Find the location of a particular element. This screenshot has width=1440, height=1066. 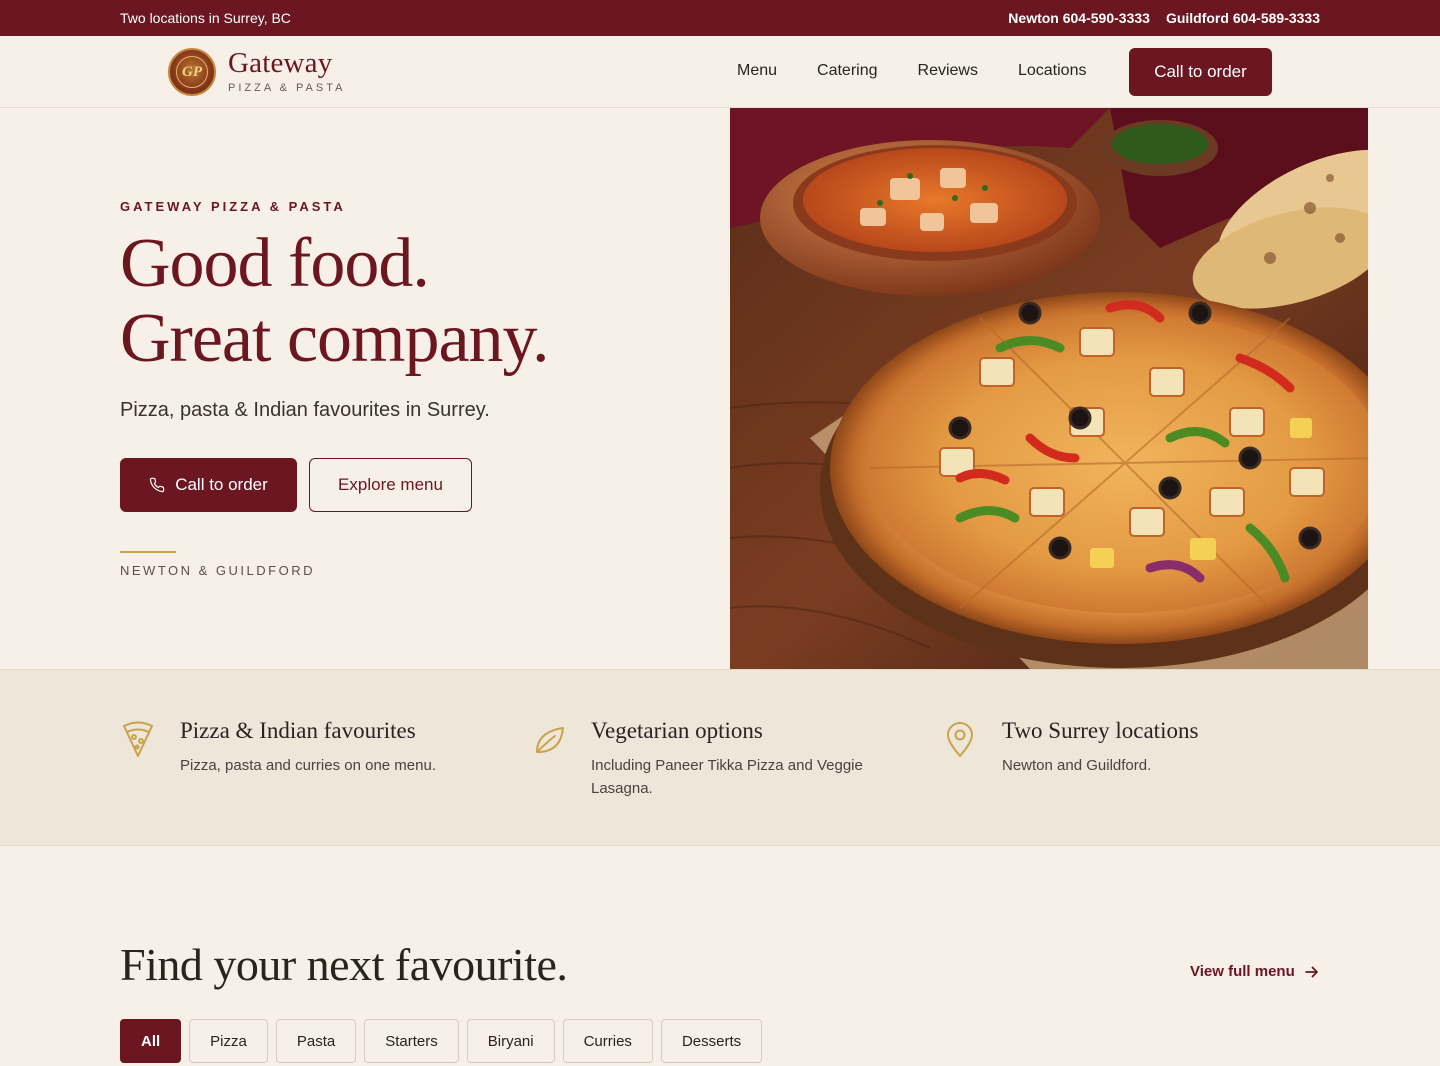

feature-desc: Newton and Guildford. is located at coordinates (1077, 765).